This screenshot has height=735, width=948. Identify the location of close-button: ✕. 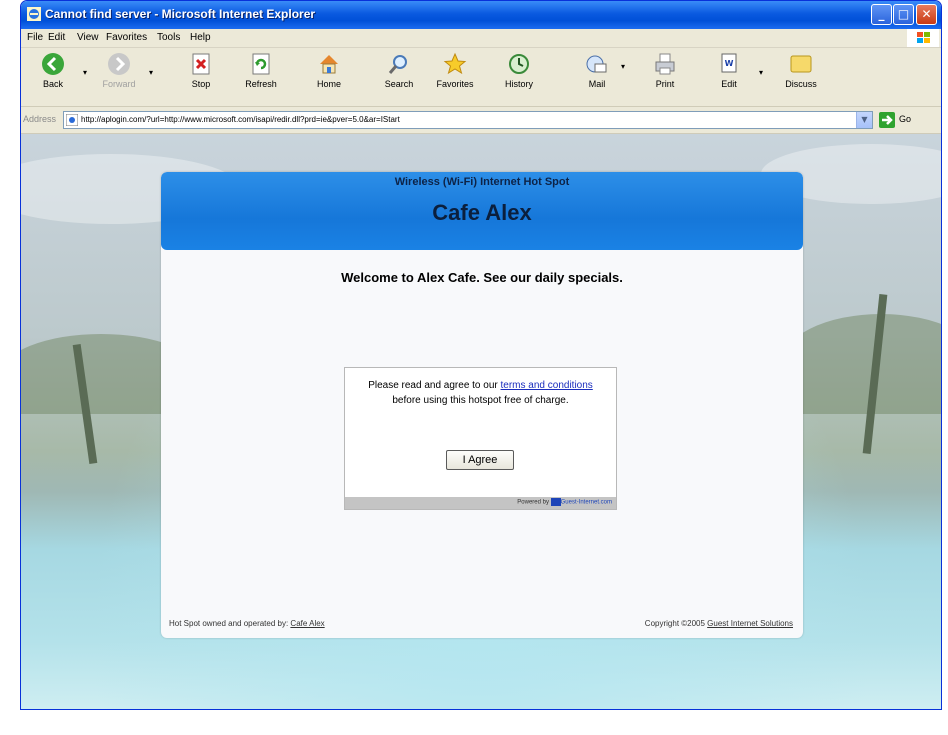
(926, 14).